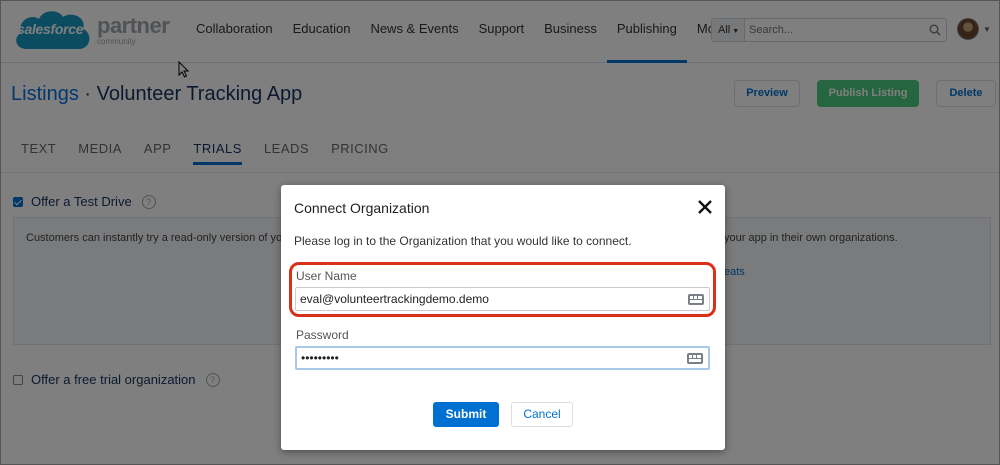 The width and height of the screenshot is (1000, 465). What do you see at coordinates (326, 276) in the screenshot?
I see `username-label: User Name` at bounding box center [326, 276].